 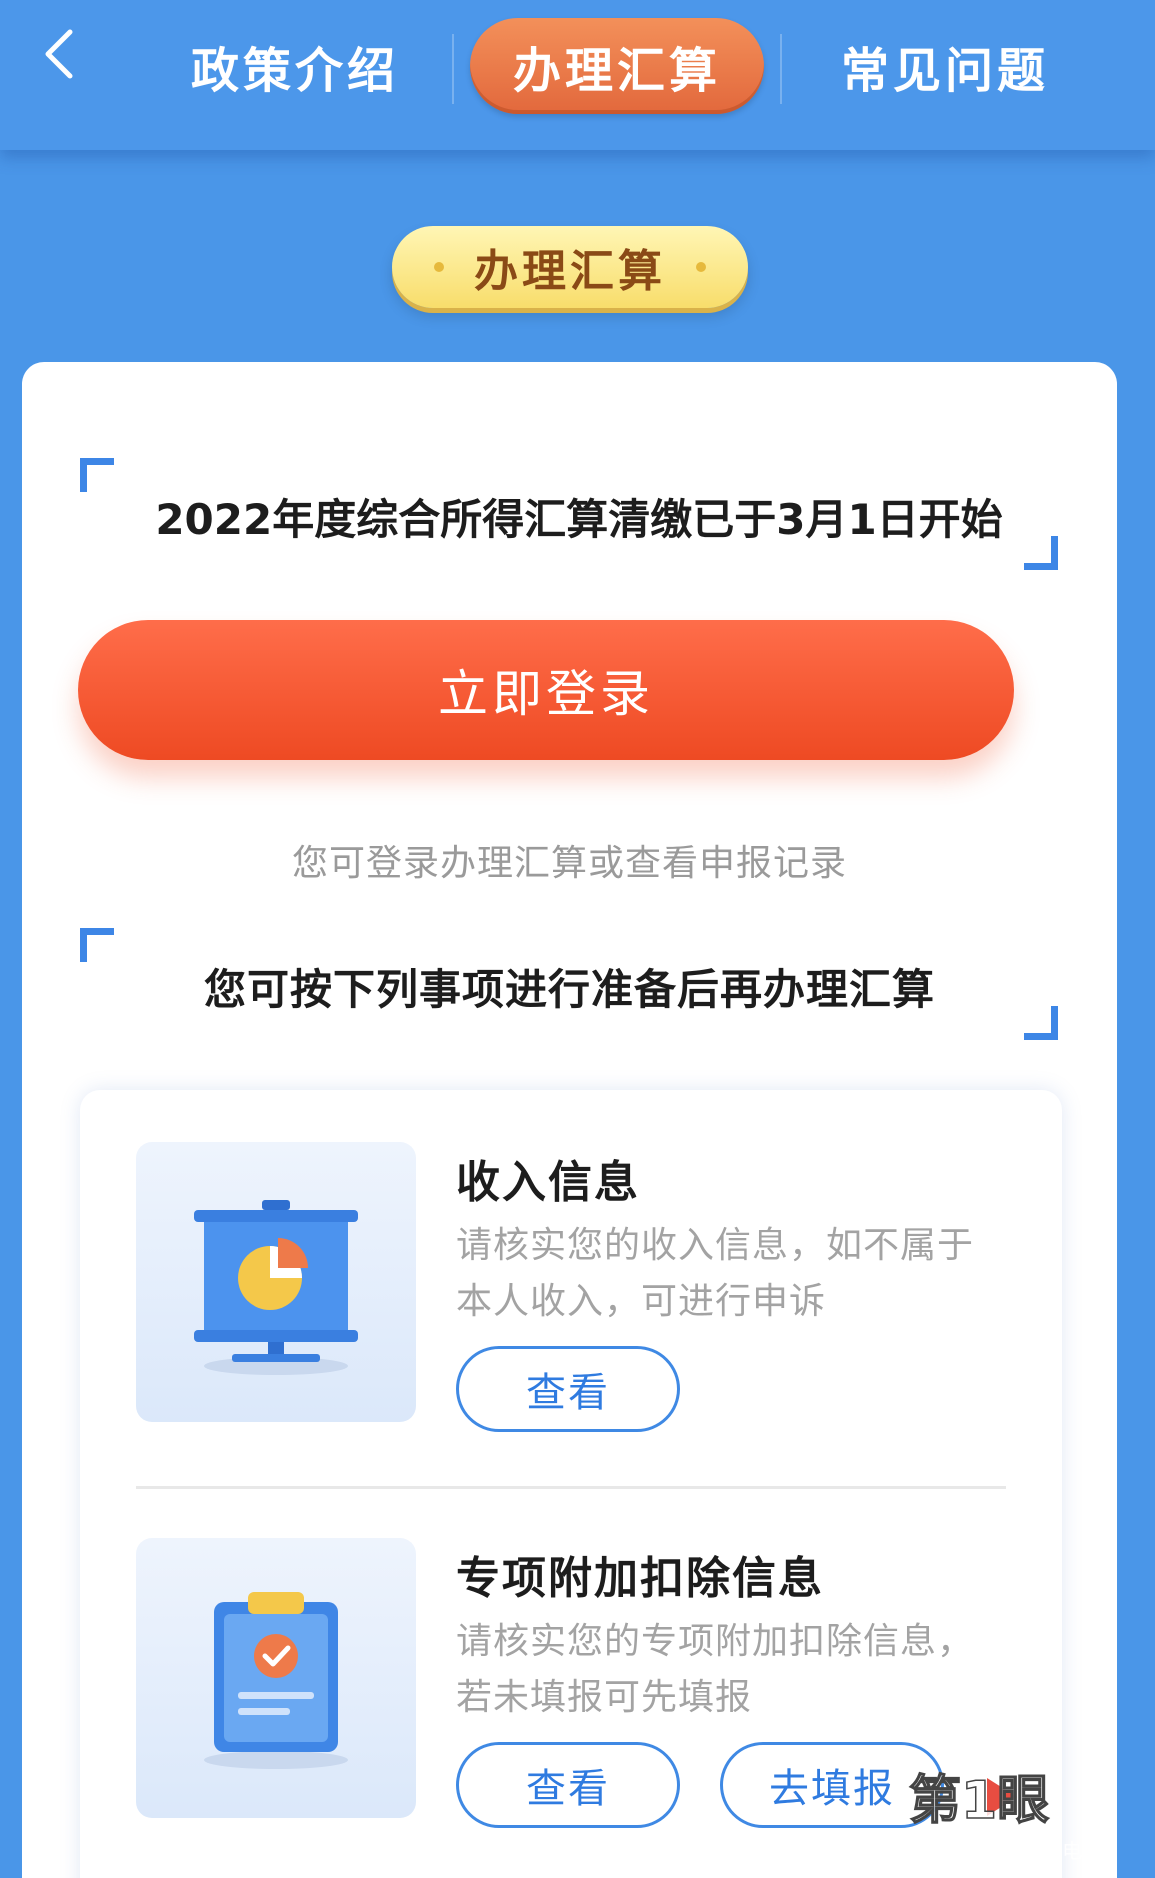 I want to click on clipboard-check-icon, so click(x=276, y=1680).